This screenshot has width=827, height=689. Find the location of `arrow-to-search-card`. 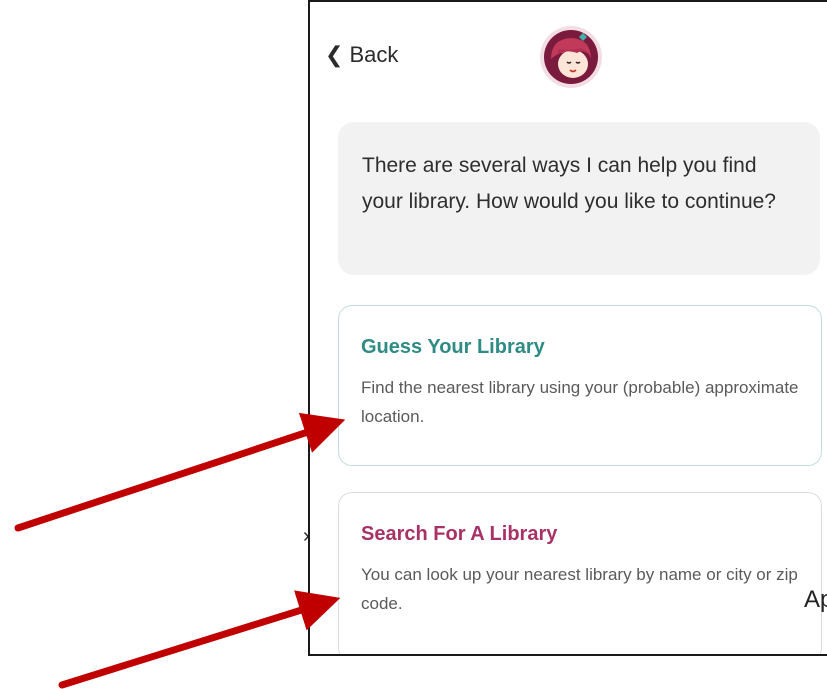

arrow-to-search-card is located at coordinates (199, 639).